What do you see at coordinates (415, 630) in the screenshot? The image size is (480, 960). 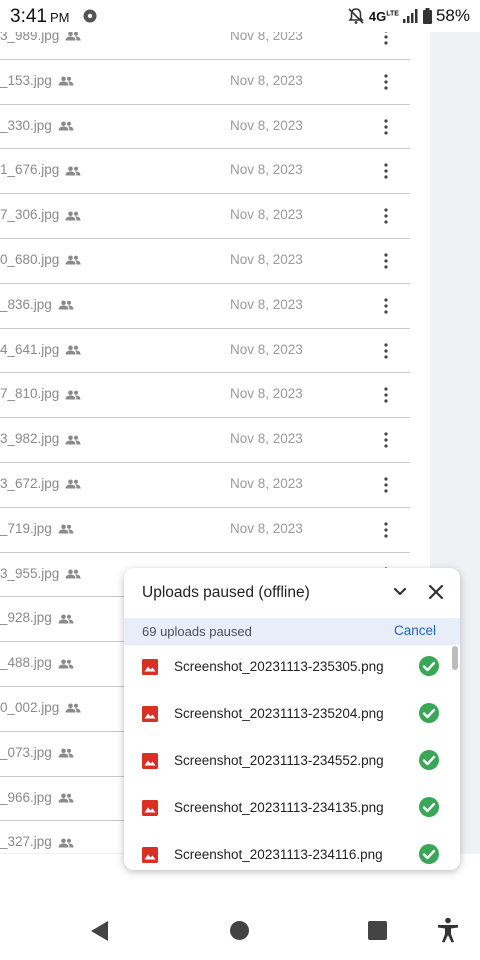 I see `cancel-uploads-button: Cancel` at bounding box center [415, 630].